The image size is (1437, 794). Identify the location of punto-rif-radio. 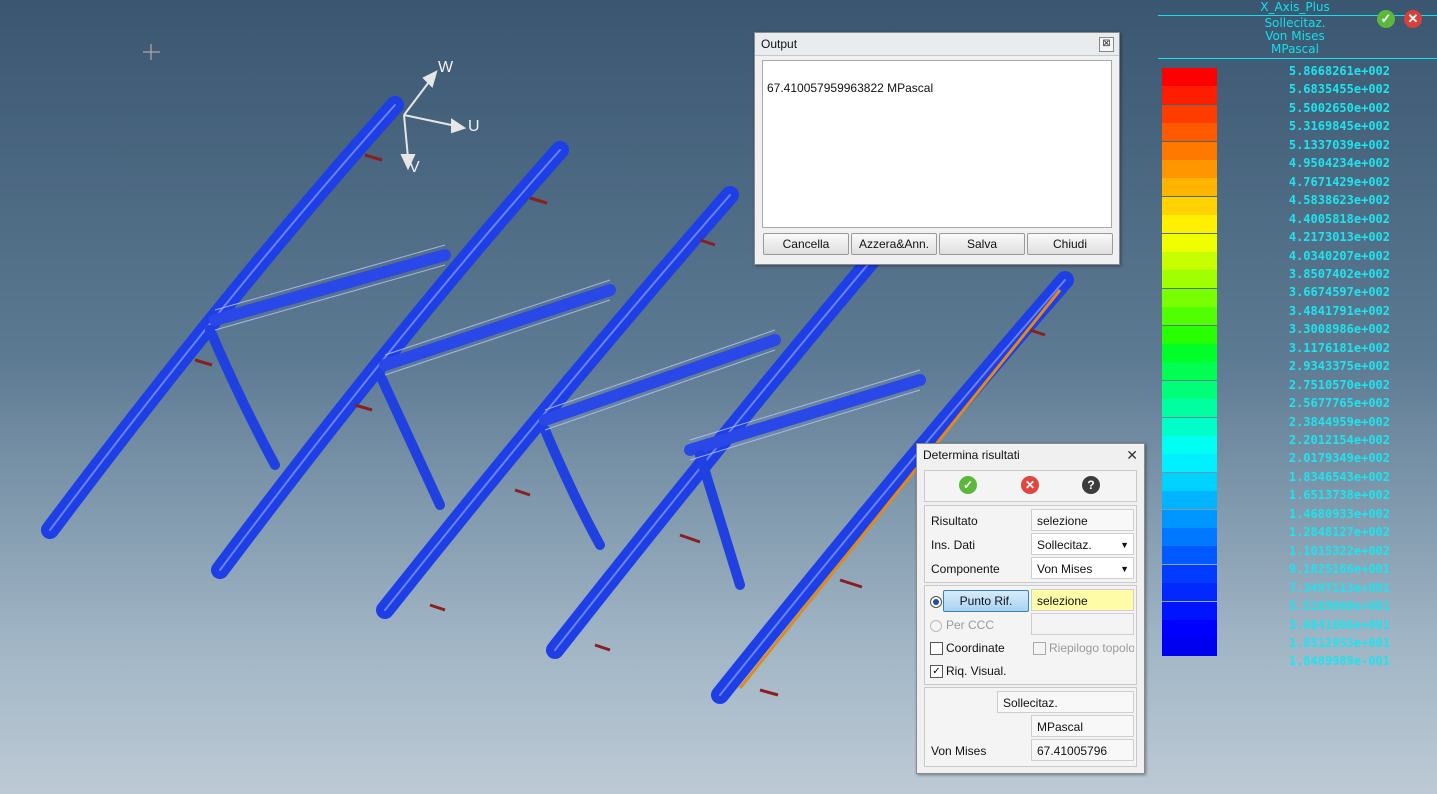
(936, 602).